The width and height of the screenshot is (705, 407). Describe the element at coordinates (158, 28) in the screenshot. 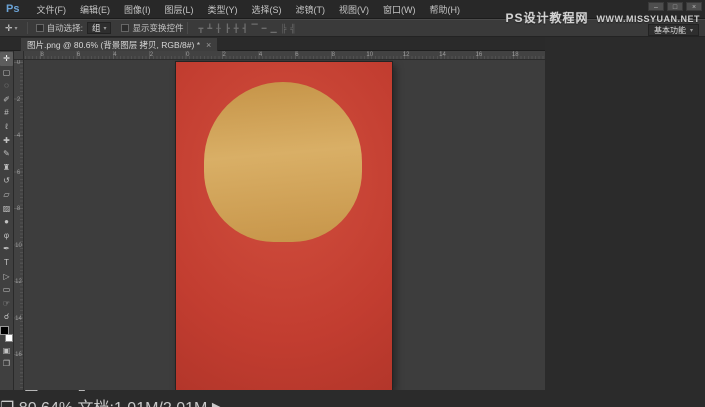

I see `show-transform-label: 显示变换控件` at that location.